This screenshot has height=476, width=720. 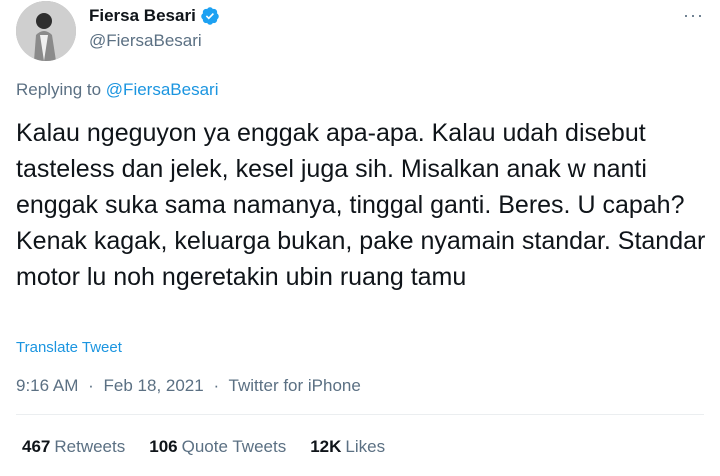 I want to click on profile-photo-icon, so click(x=46, y=31).